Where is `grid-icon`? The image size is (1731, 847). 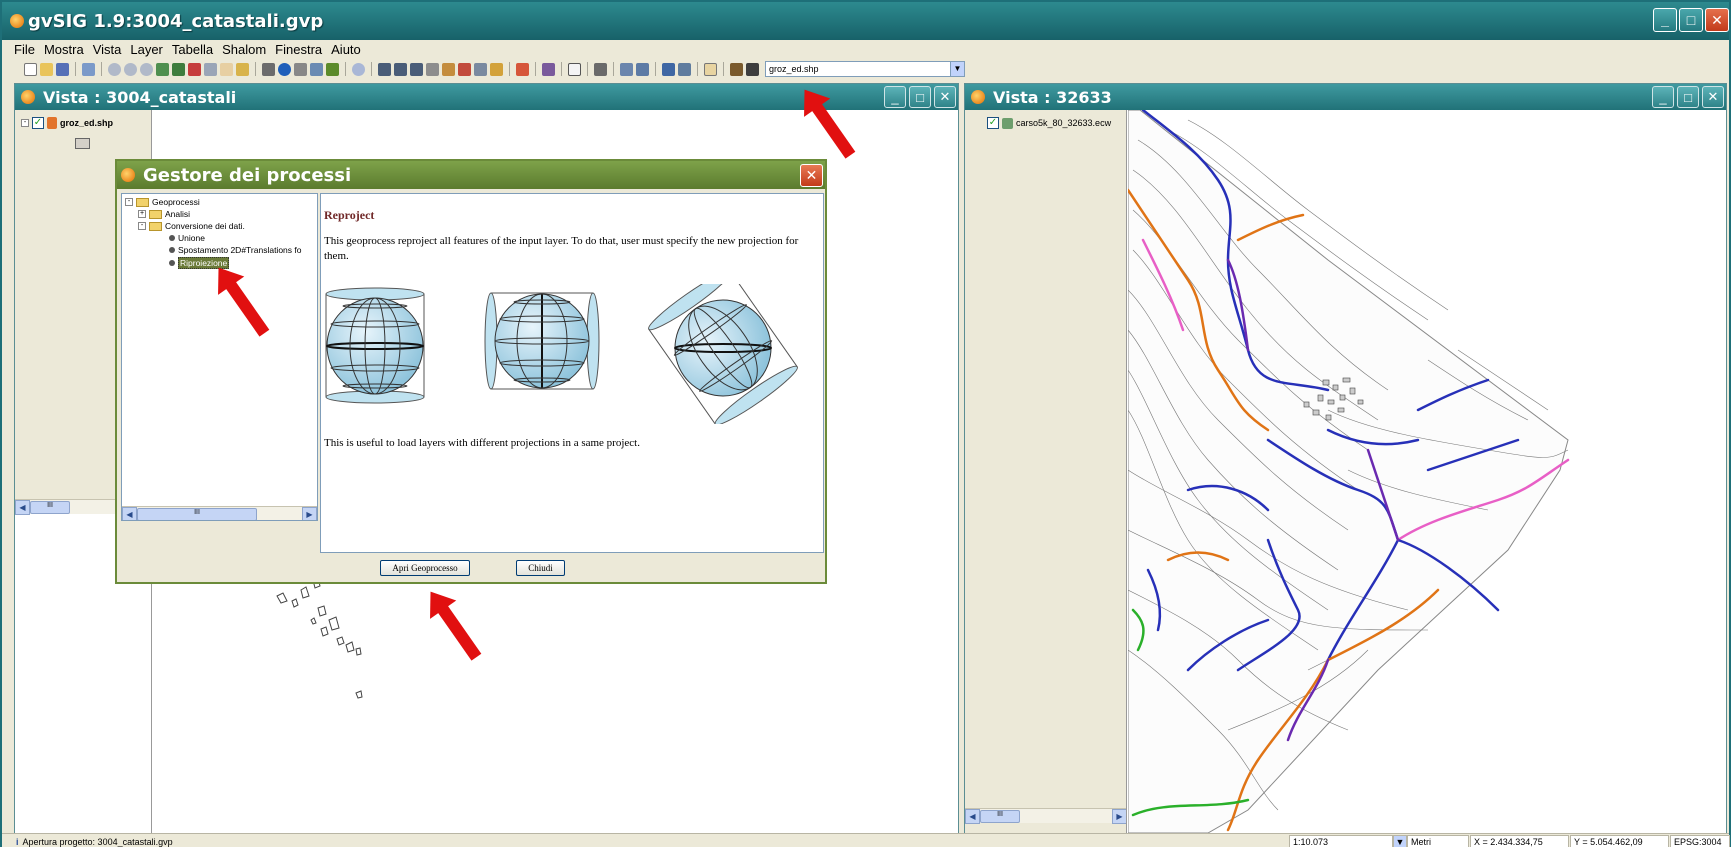
grid-icon is located at coordinates (574, 69).